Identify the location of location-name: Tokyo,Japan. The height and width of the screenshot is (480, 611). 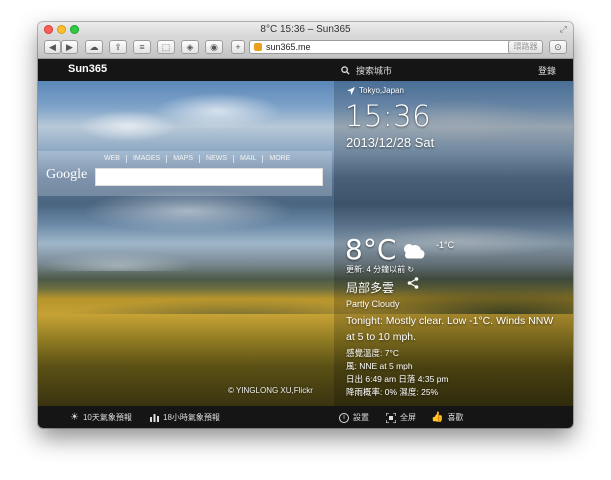
(381, 90).